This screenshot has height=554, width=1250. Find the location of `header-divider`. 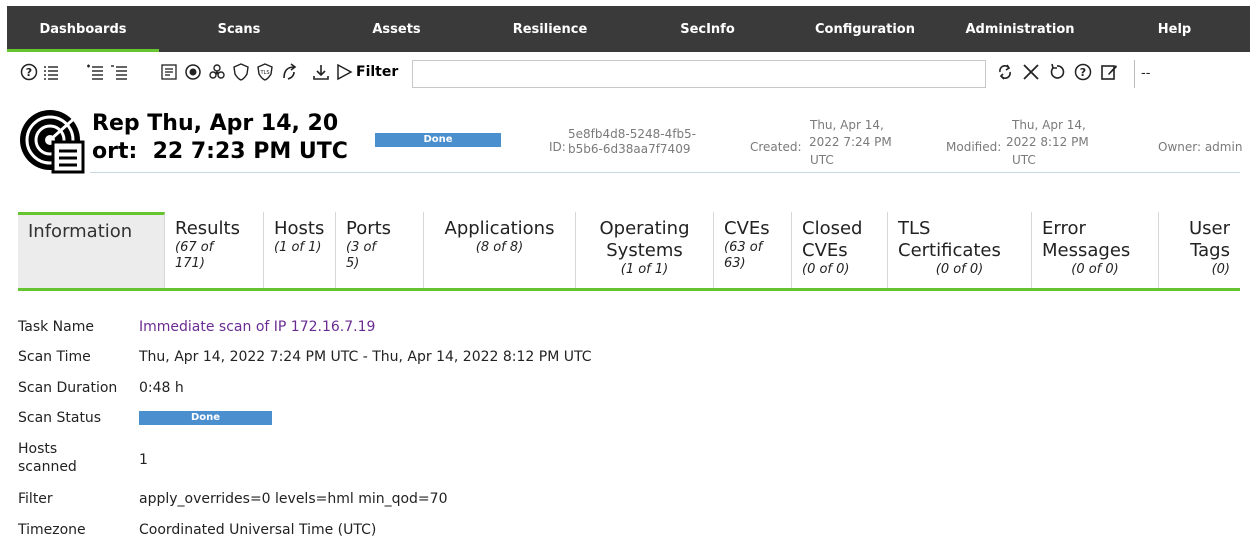

header-divider is located at coordinates (665, 172).